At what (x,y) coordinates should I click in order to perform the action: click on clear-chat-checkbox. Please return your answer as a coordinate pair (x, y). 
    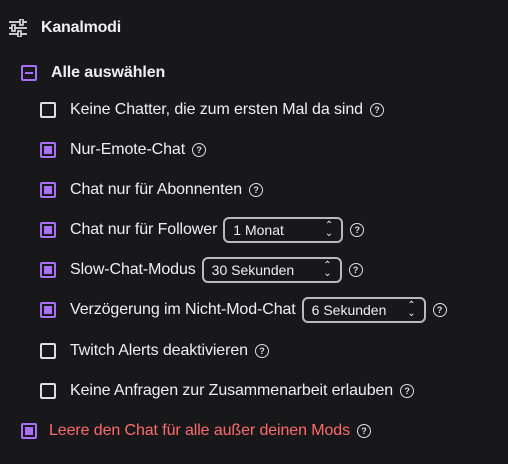
    Looking at the image, I should click on (29, 431).